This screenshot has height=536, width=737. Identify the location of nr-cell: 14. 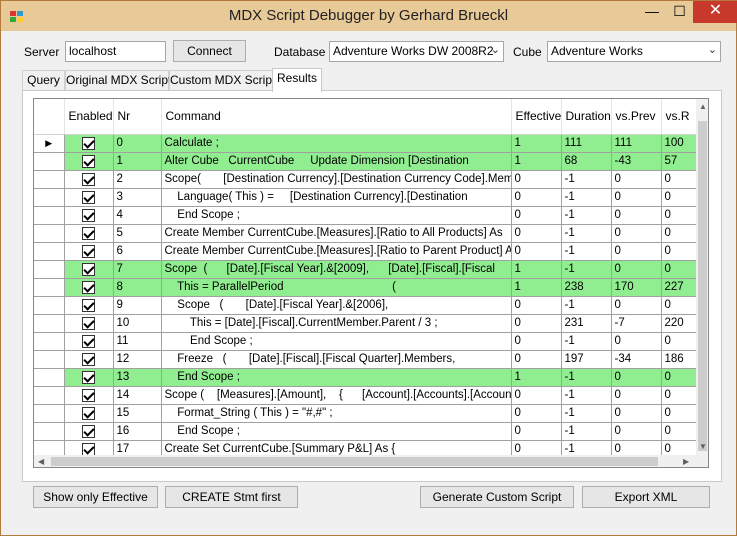
(137, 395).